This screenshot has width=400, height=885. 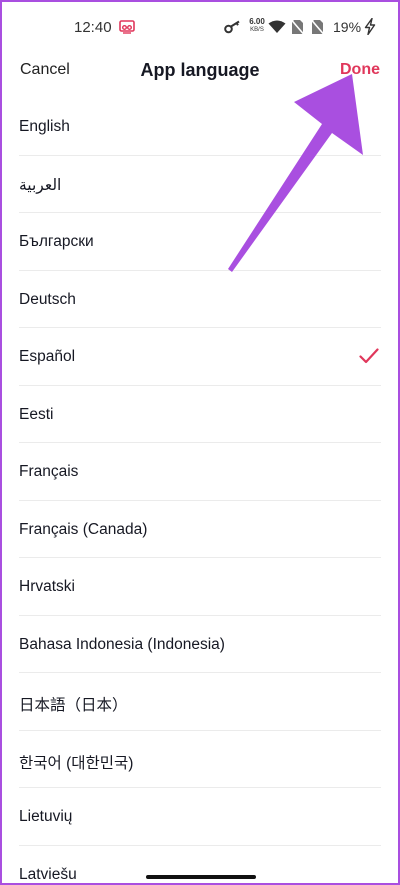 What do you see at coordinates (127, 27) in the screenshot?
I see `screen-cast-icon` at bounding box center [127, 27].